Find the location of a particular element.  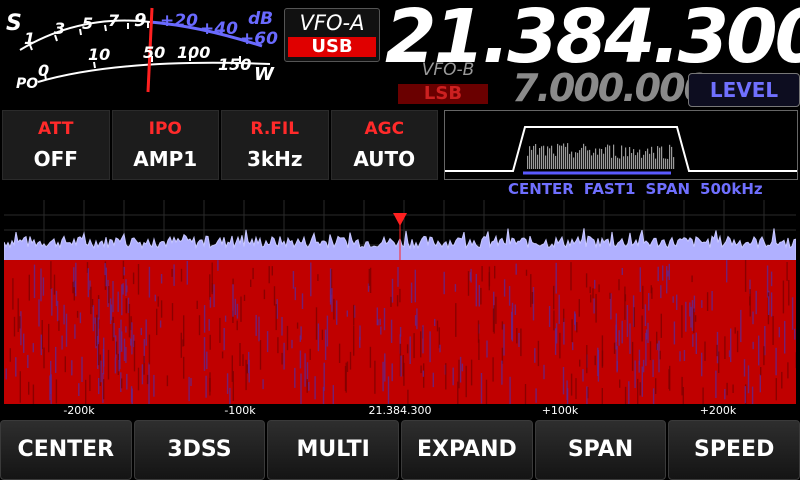

expand-button: EXPAND is located at coordinates (467, 450).